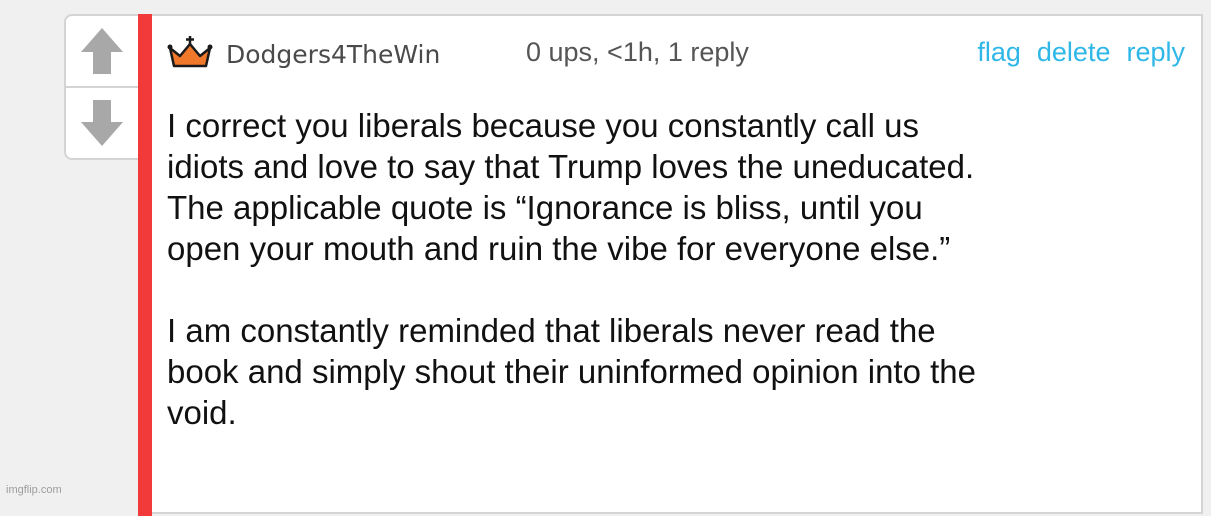 The height and width of the screenshot is (516, 1211). I want to click on comment-accent-bar, so click(145, 265).